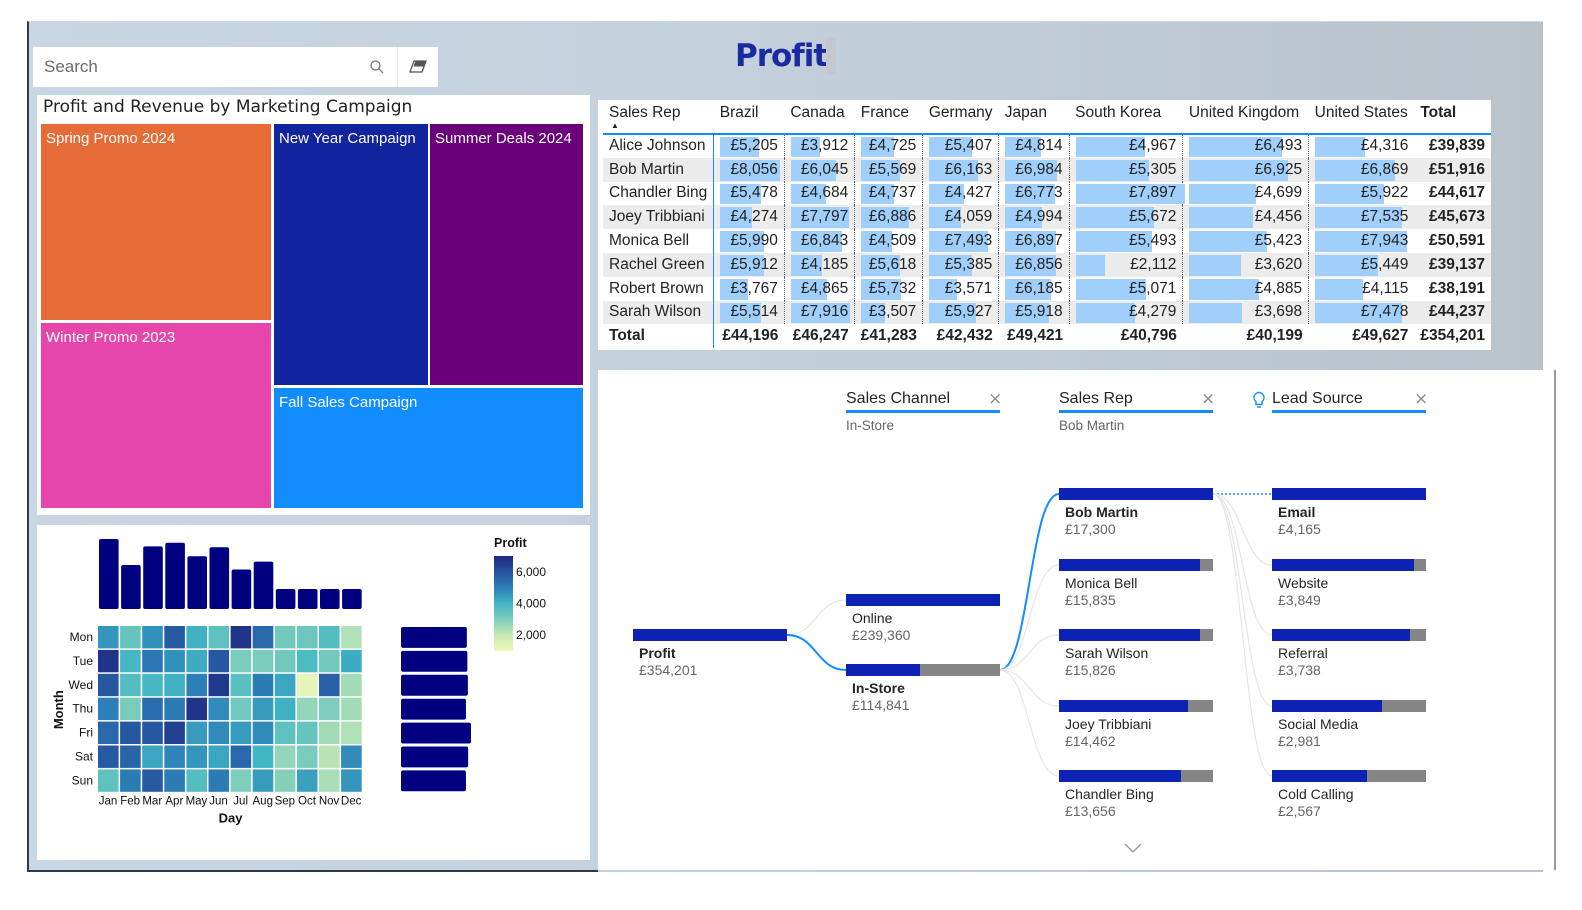  I want to click on table-cell: £3,620, so click(1245, 264).